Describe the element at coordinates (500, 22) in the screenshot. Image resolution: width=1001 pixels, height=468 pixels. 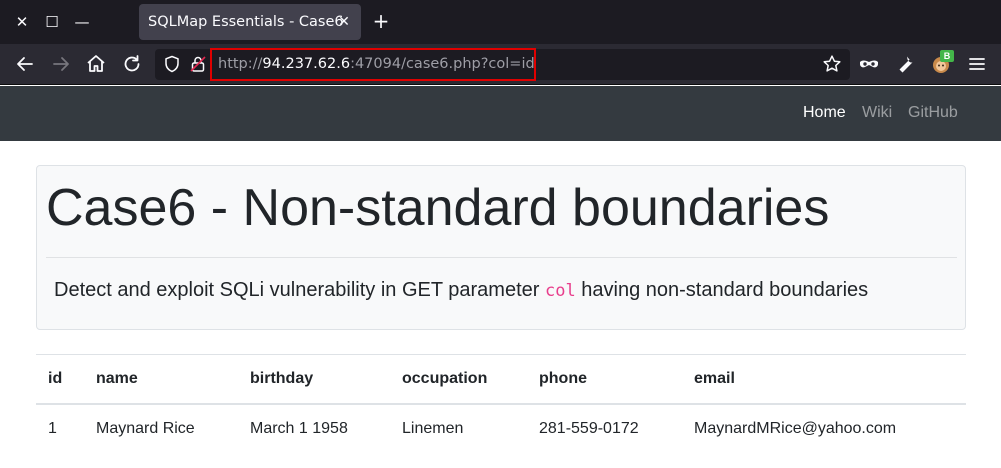
I see `tab-strip: ✕ ☐ — SQLMap Essentials - Case6 ✕ +` at that location.